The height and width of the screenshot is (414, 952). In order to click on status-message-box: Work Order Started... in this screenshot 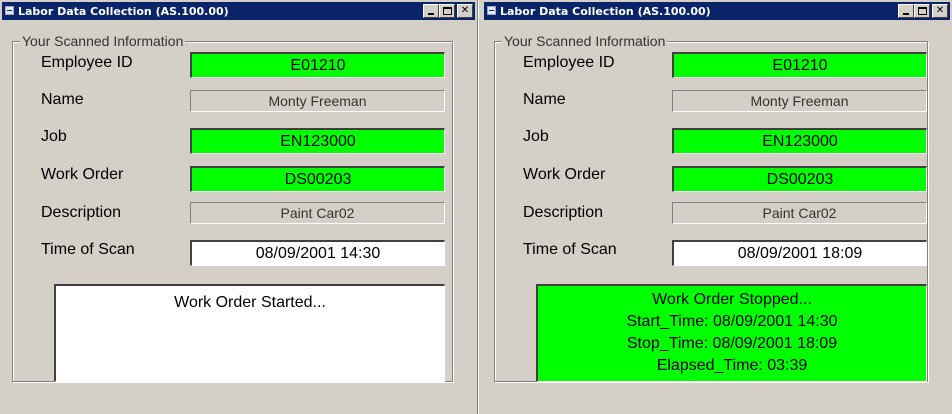, I will do `click(249, 333)`.